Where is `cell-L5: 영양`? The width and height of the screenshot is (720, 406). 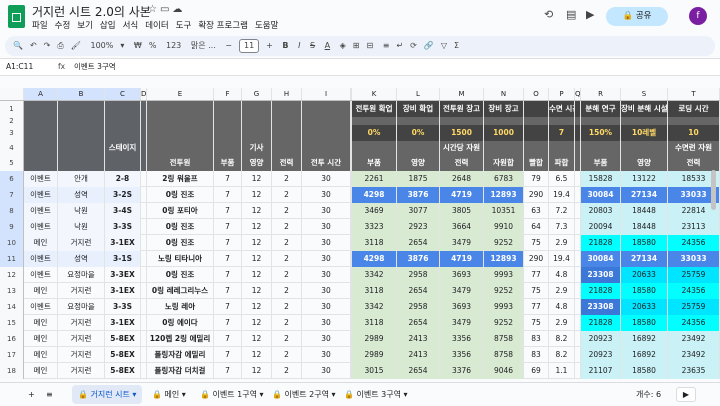
cell-L5: 영양 is located at coordinates (418, 163).